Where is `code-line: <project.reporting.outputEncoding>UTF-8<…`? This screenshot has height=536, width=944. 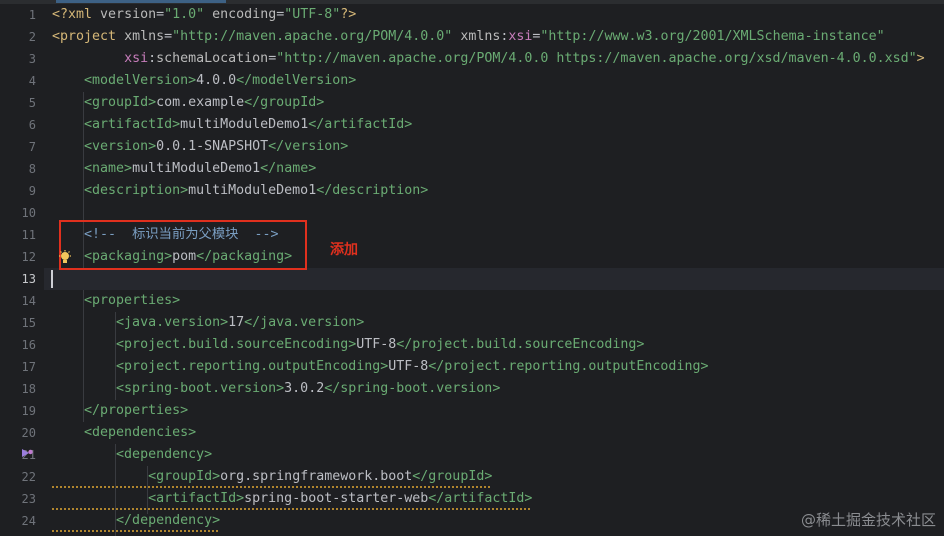 code-line: <project.reporting.outputEncoding>UTF-8<… is located at coordinates (498, 367).